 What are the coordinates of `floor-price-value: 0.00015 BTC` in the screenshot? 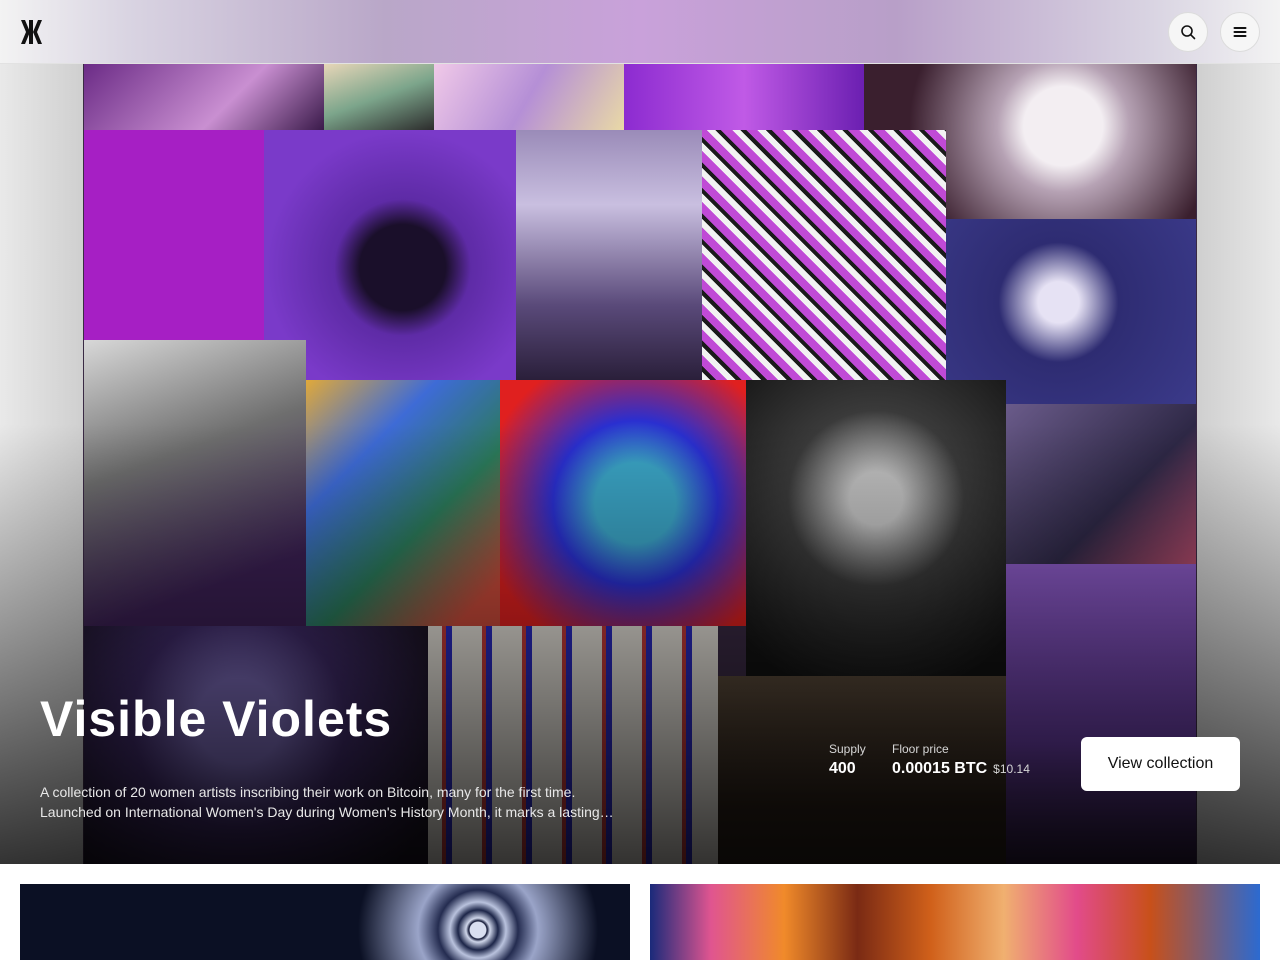 It's located at (940, 768).